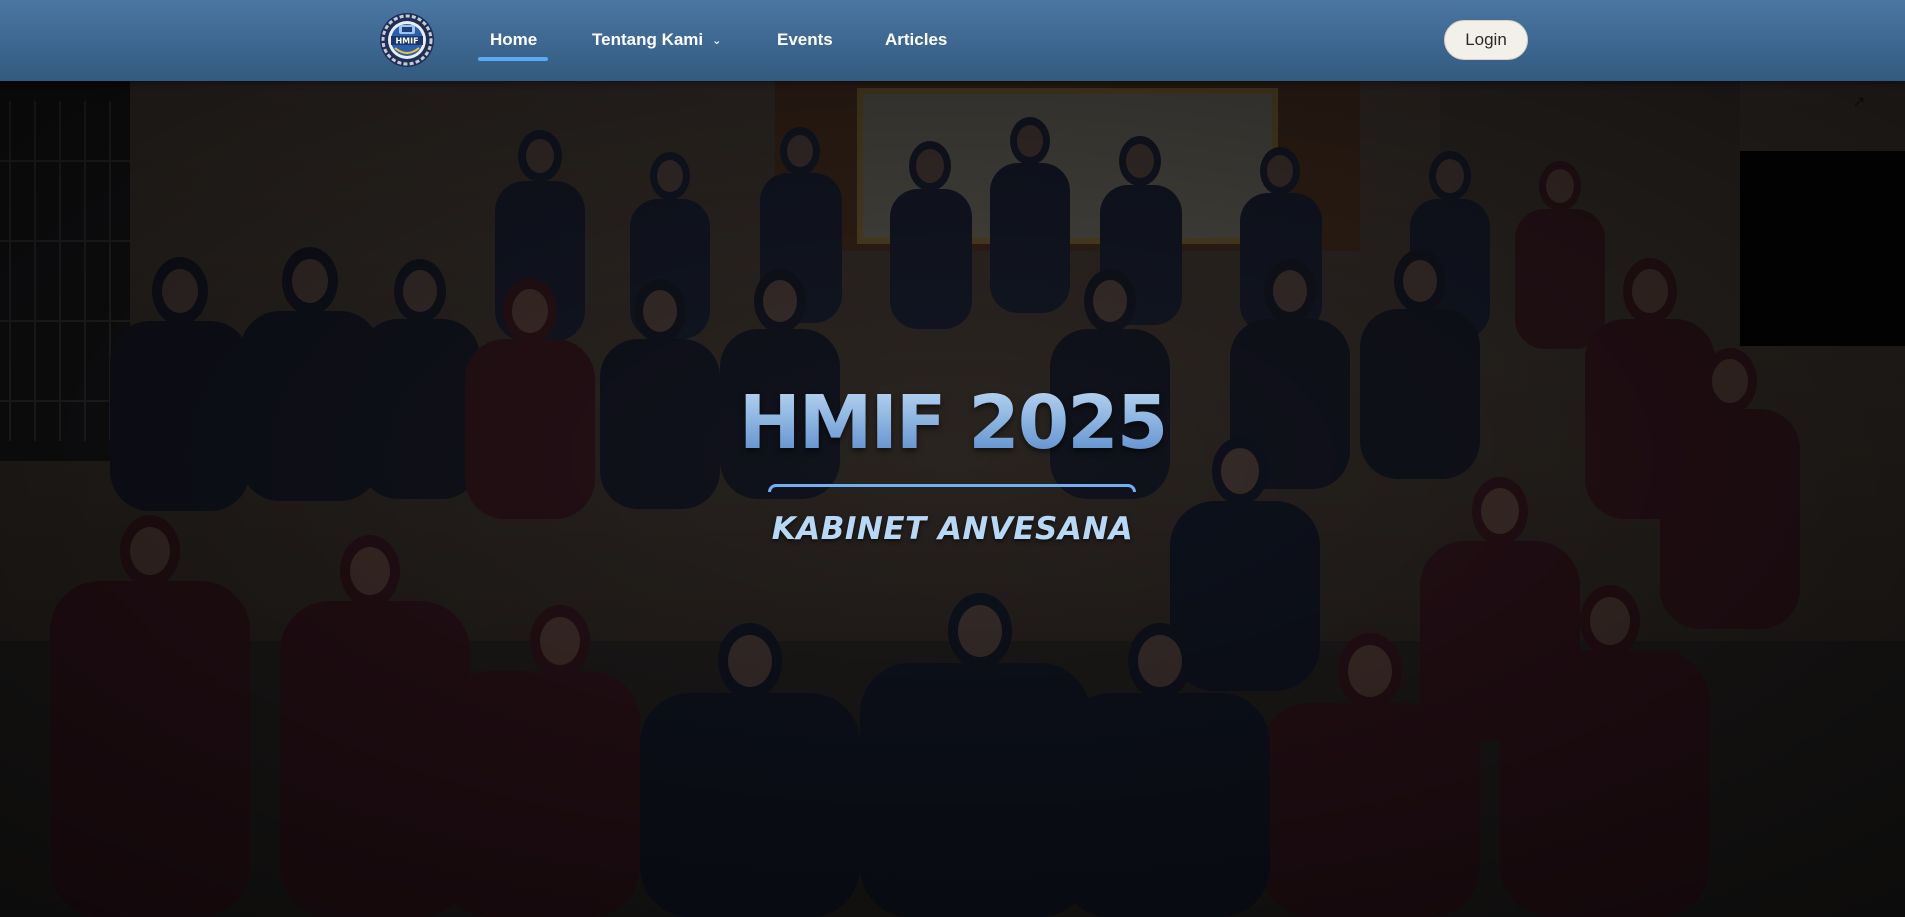 The image size is (1905, 917). I want to click on nav-link-tentang-kami: Tentang Kami ⌄, so click(656, 40).